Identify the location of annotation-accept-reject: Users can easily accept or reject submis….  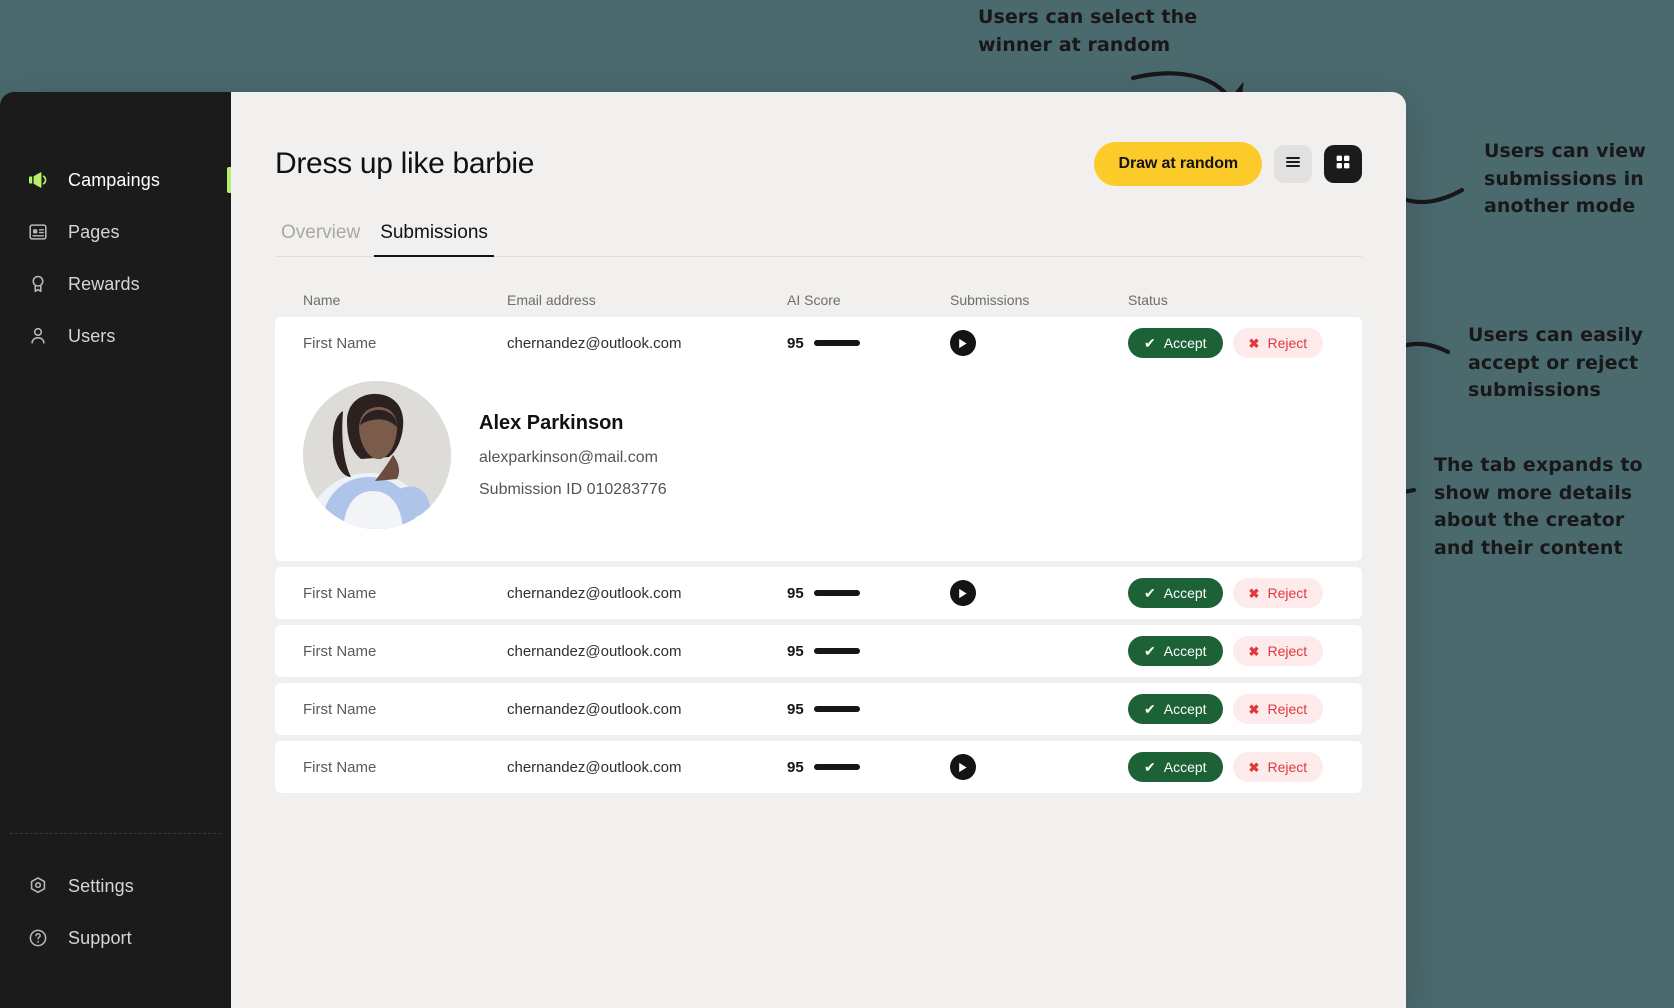
(1556, 363).